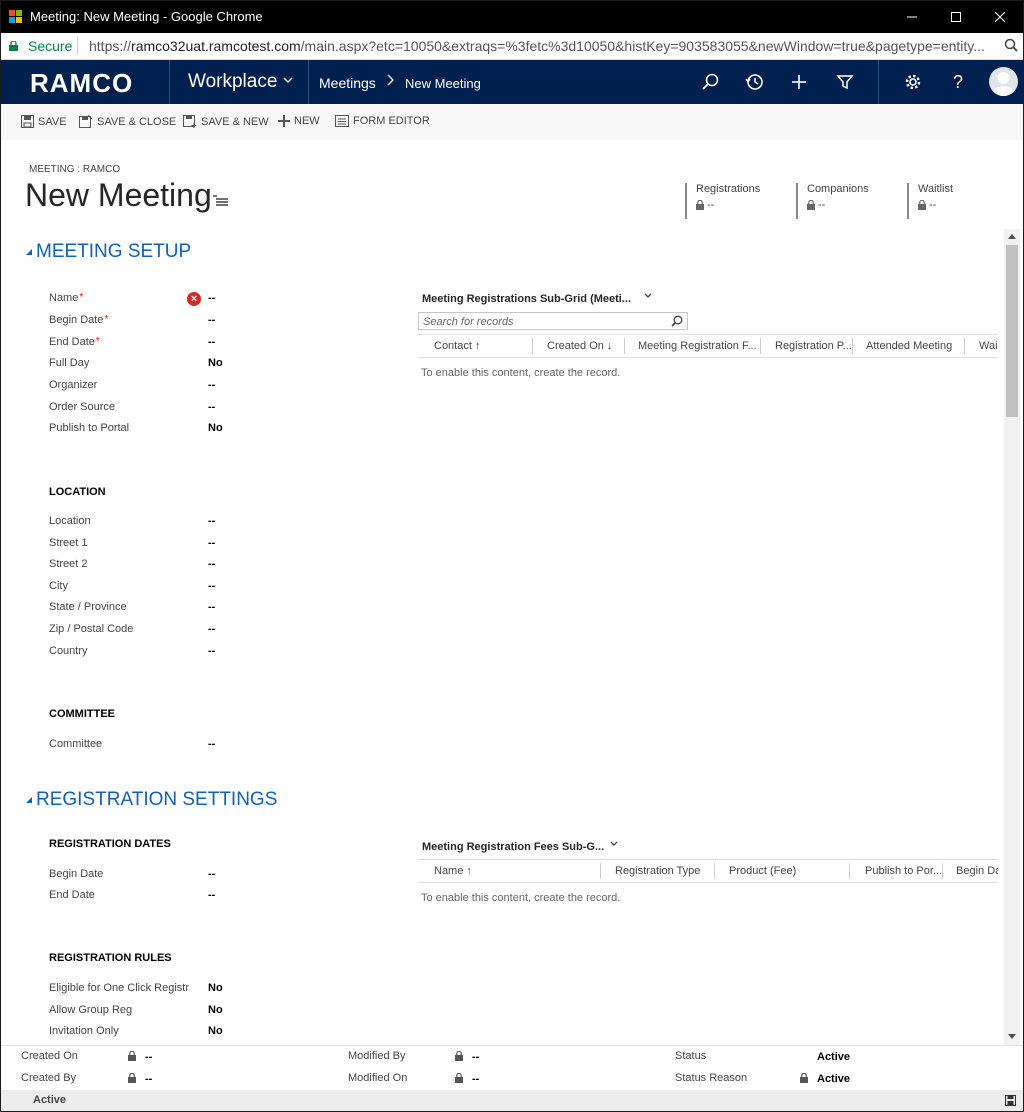  What do you see at coordinates (211, 342) in the screenshot?
I see `field-value-end-date: --` at bounding box center [211, 342].